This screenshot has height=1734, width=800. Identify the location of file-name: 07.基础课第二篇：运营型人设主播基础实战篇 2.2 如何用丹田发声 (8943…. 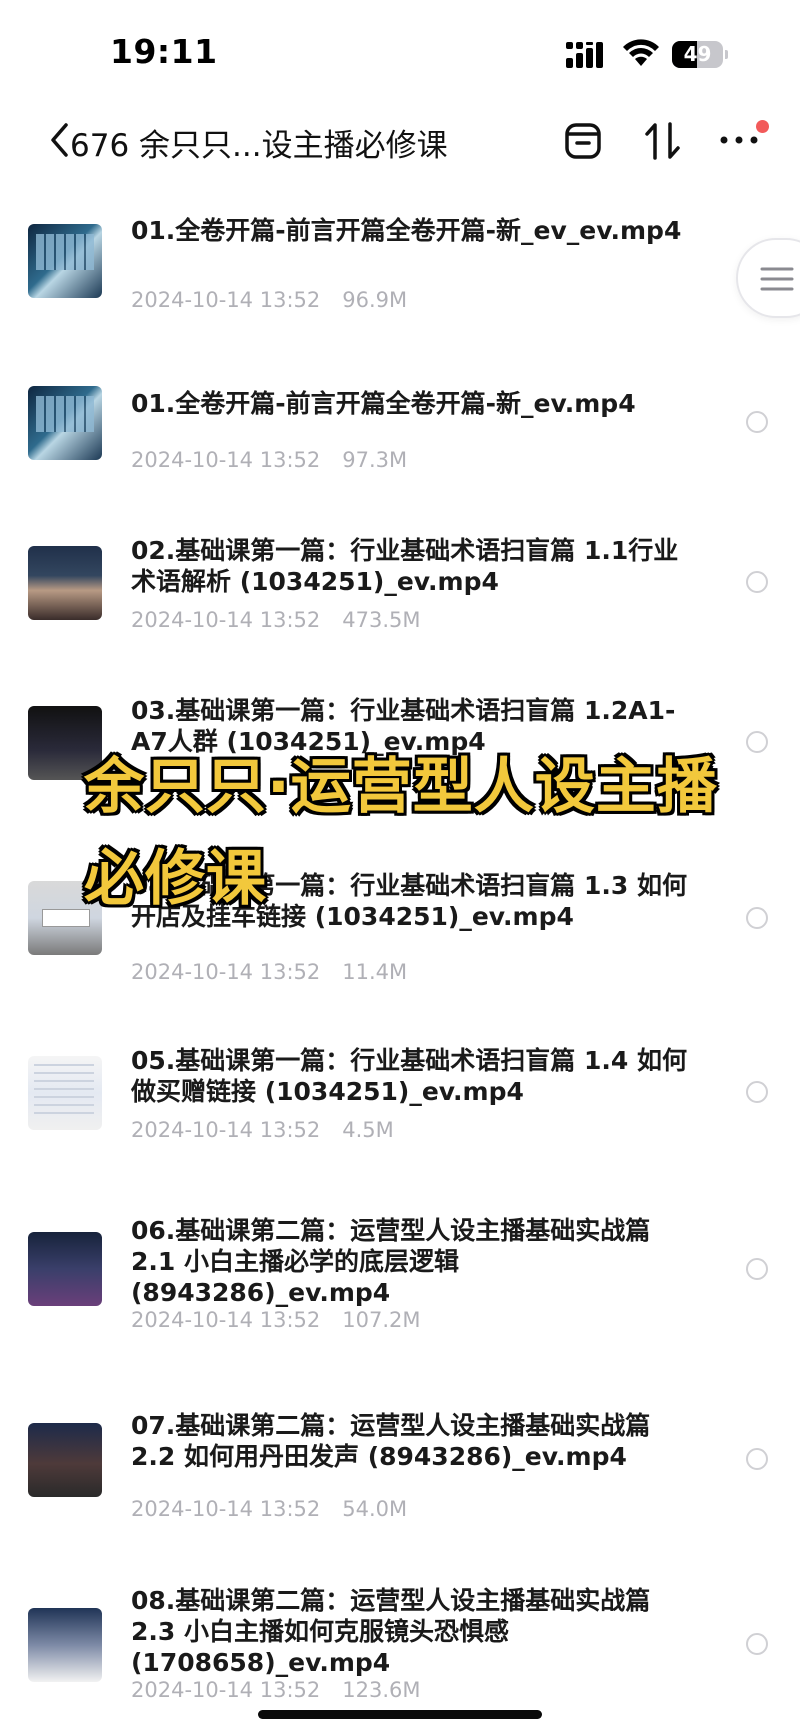
(391, 1441).